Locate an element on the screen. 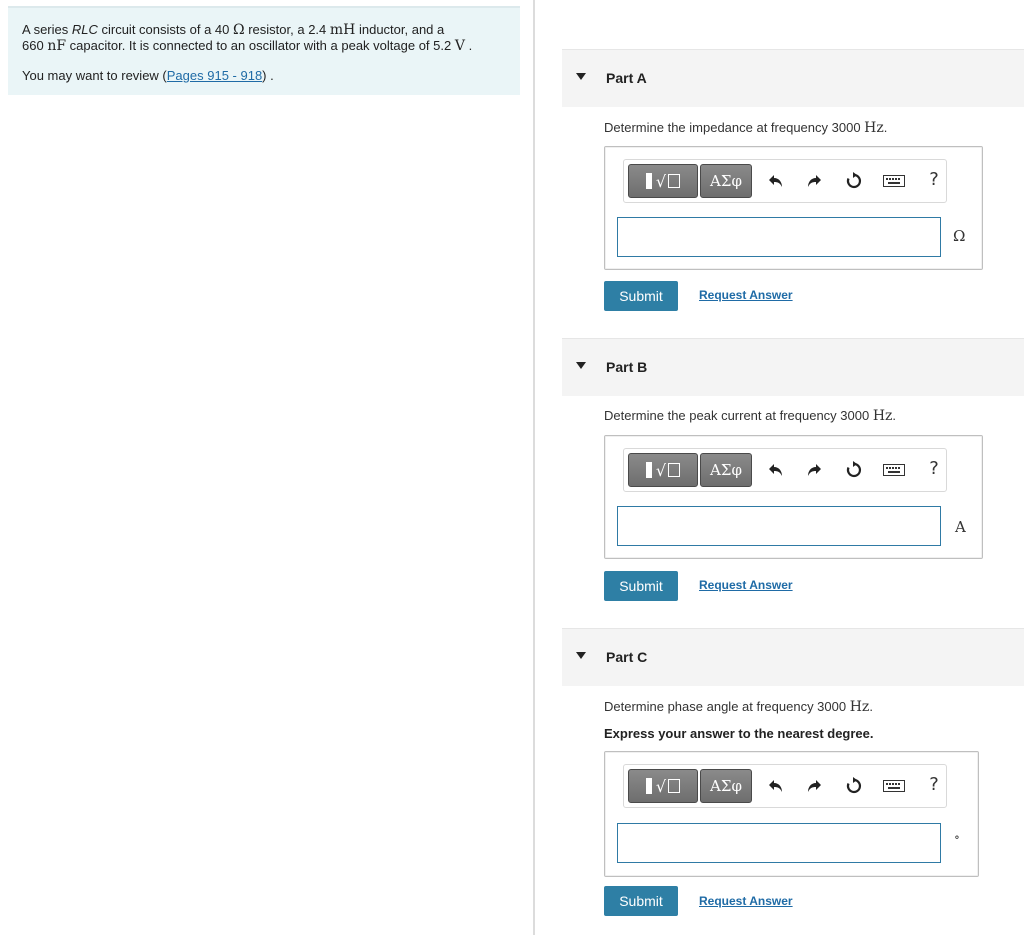  part-c-header: Part C is located at coordinates (793, 657).